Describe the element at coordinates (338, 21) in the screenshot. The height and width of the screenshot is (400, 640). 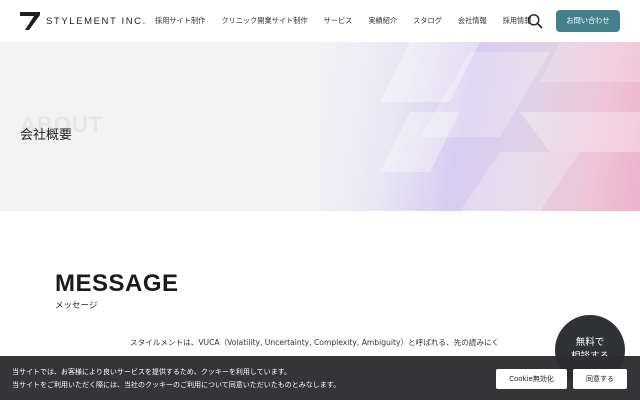
I see `nav-item-services: サービス` at that location.